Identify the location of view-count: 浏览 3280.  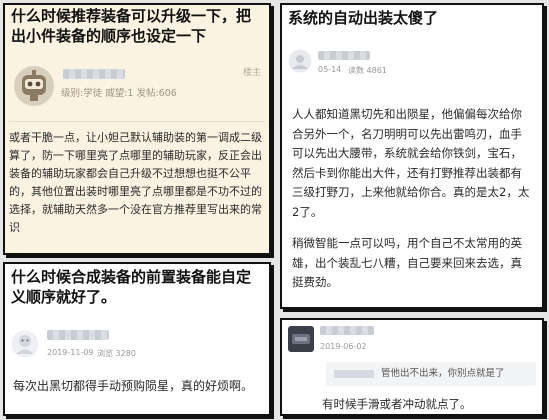
(116, 353).